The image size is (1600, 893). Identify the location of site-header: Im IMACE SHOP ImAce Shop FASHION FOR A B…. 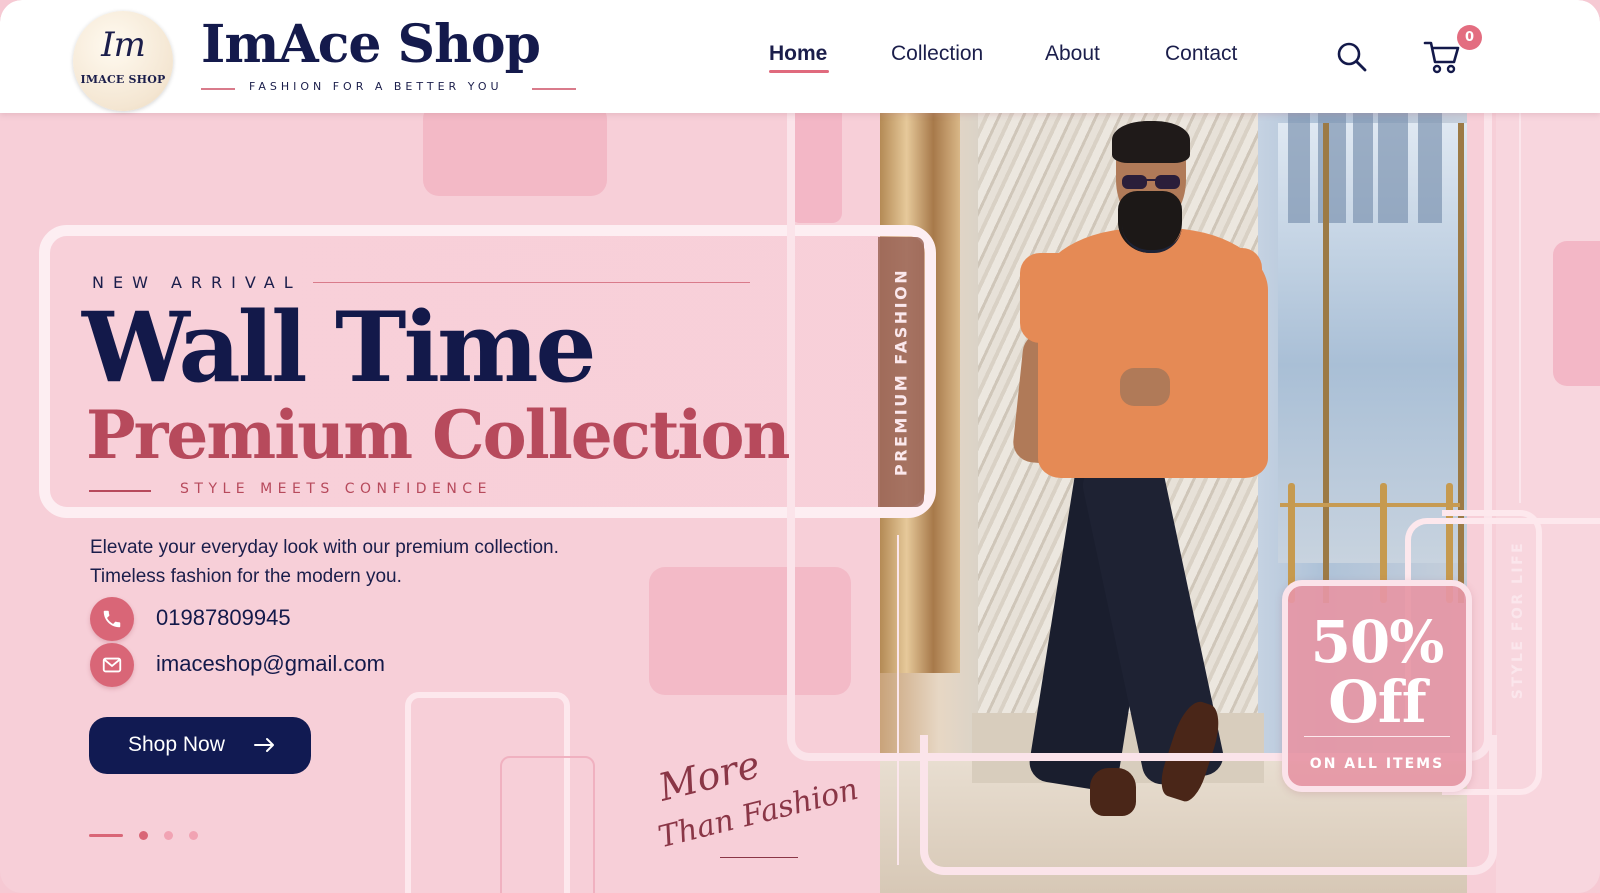
(800, 56).